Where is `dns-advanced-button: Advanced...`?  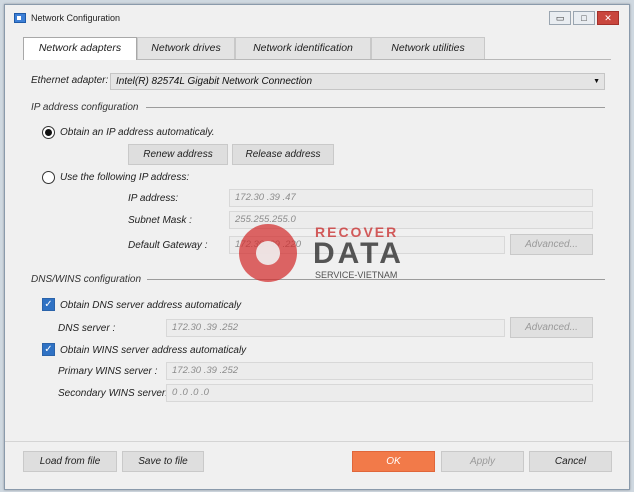 dns-advanced-button: Advanced... is located at coordinates (551, 327).